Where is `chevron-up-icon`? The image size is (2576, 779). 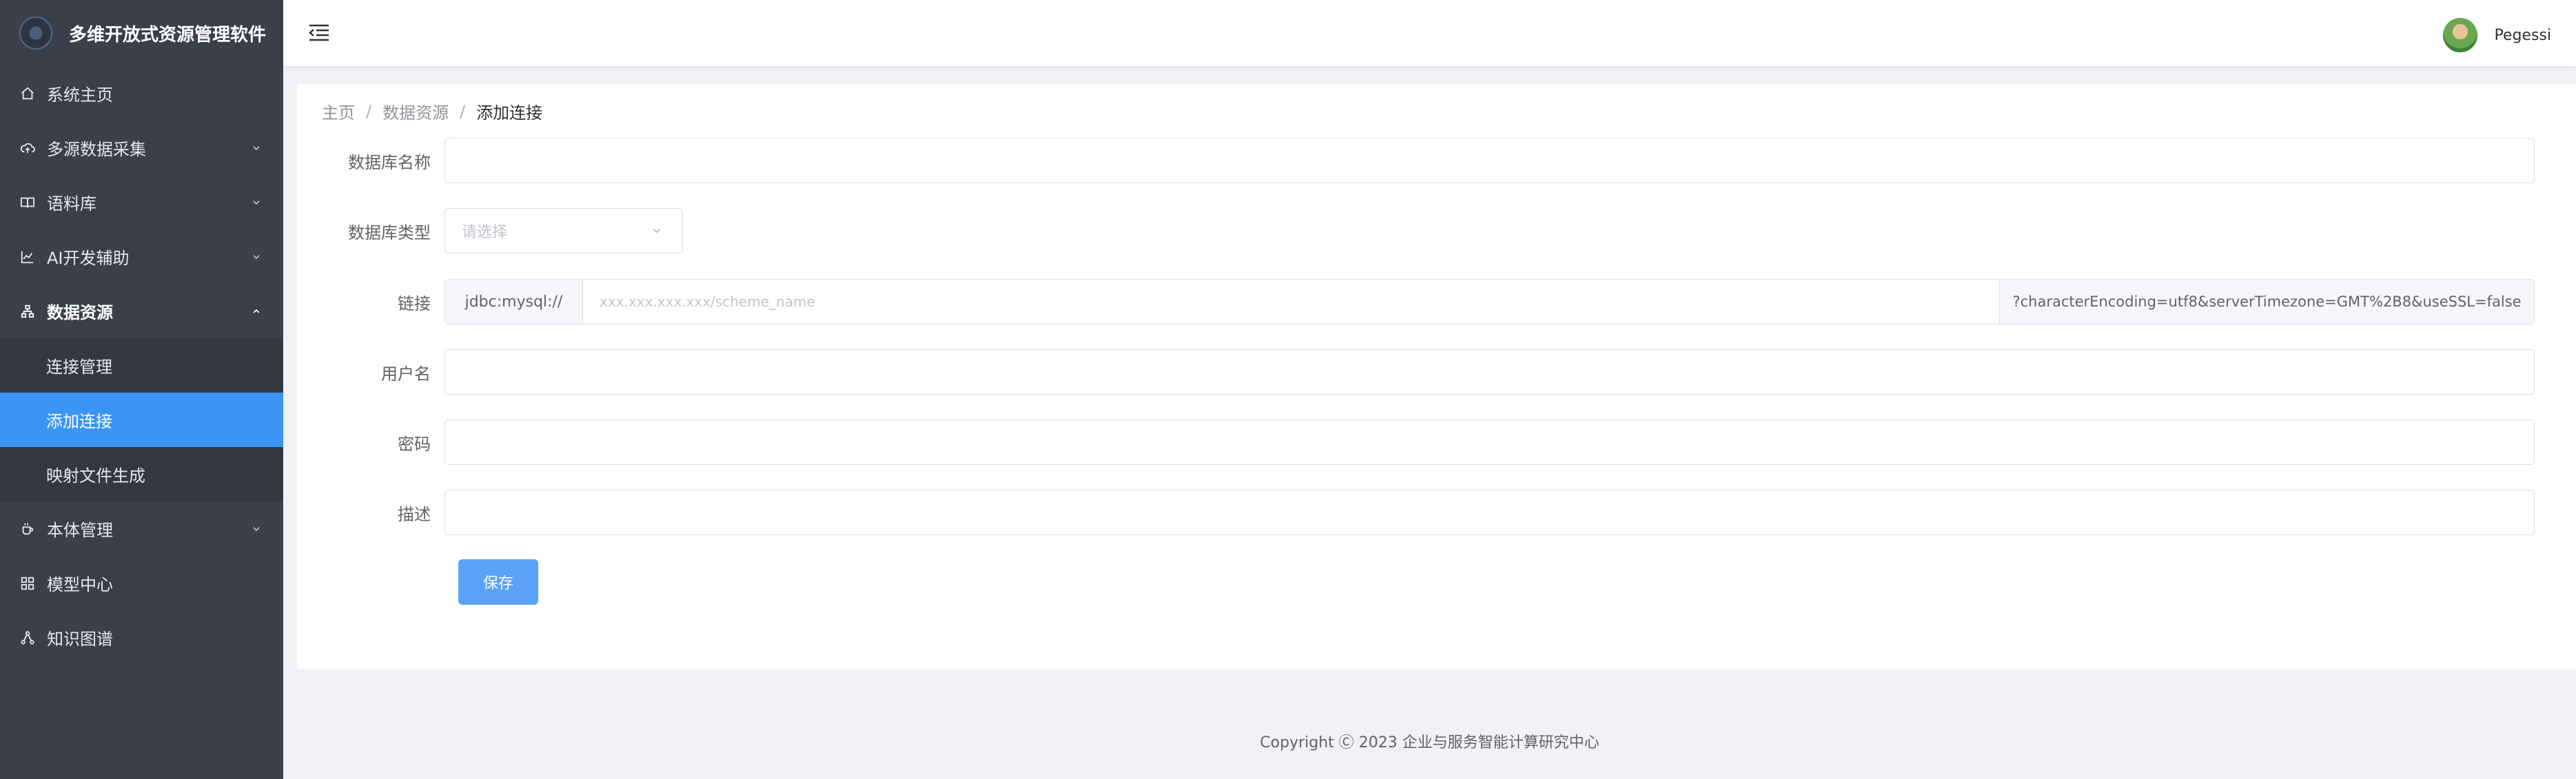
chevron-up-icon is located at coordinates (256, 311).